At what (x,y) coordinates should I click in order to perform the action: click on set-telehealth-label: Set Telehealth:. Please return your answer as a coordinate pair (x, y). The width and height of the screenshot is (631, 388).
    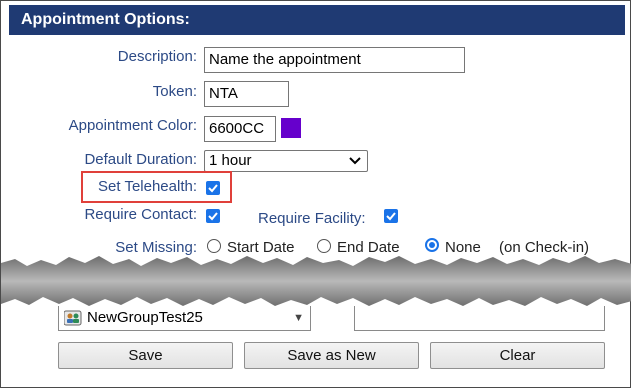
    Looking at the image, I should click on (147, 186).